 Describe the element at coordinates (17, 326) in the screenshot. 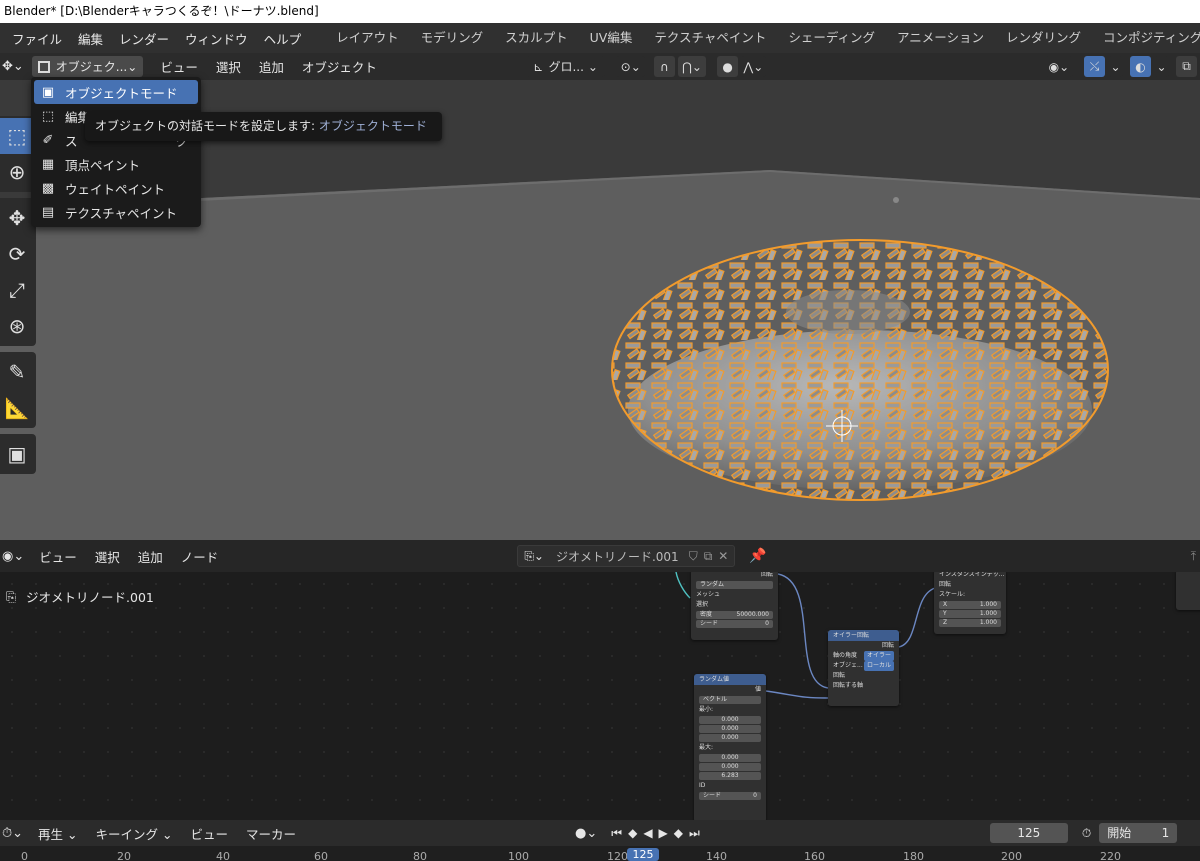

I see `transform-tool-icon: ⊛` at that location.